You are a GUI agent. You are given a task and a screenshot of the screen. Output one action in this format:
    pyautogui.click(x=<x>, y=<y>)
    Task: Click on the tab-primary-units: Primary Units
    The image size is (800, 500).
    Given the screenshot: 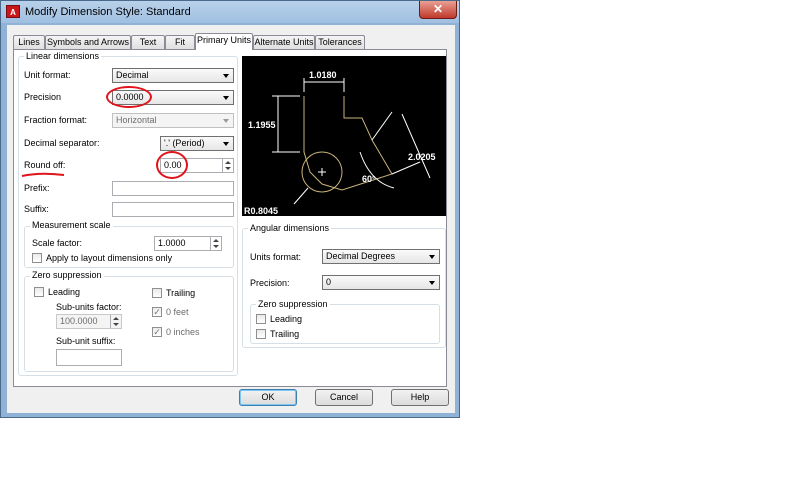 What is the action you would take?
    pyautogui.click(x=224, y=41)
    